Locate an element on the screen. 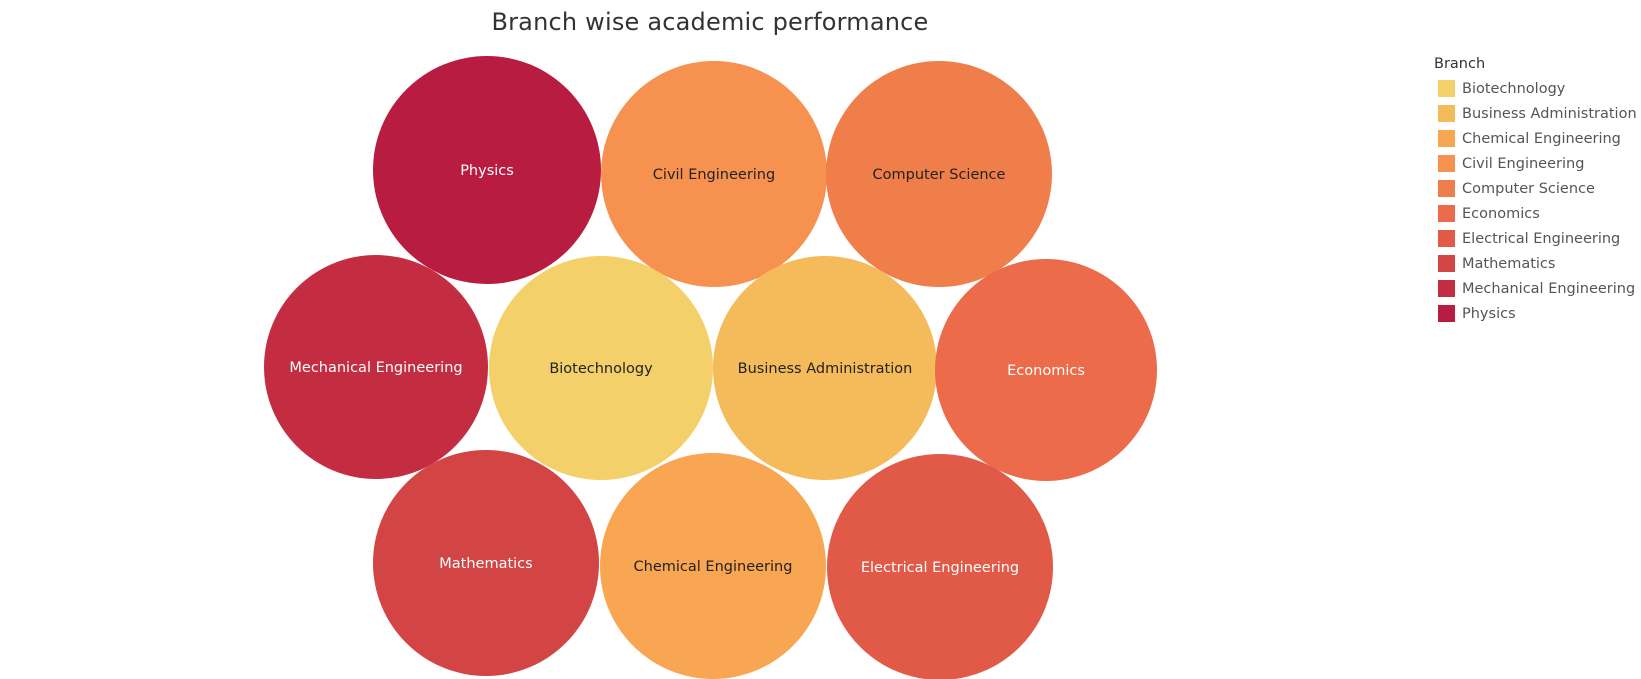 This screenshot has height=679, width=1641. legend-swatch-computer-science is located at coordinates (1446, 188).